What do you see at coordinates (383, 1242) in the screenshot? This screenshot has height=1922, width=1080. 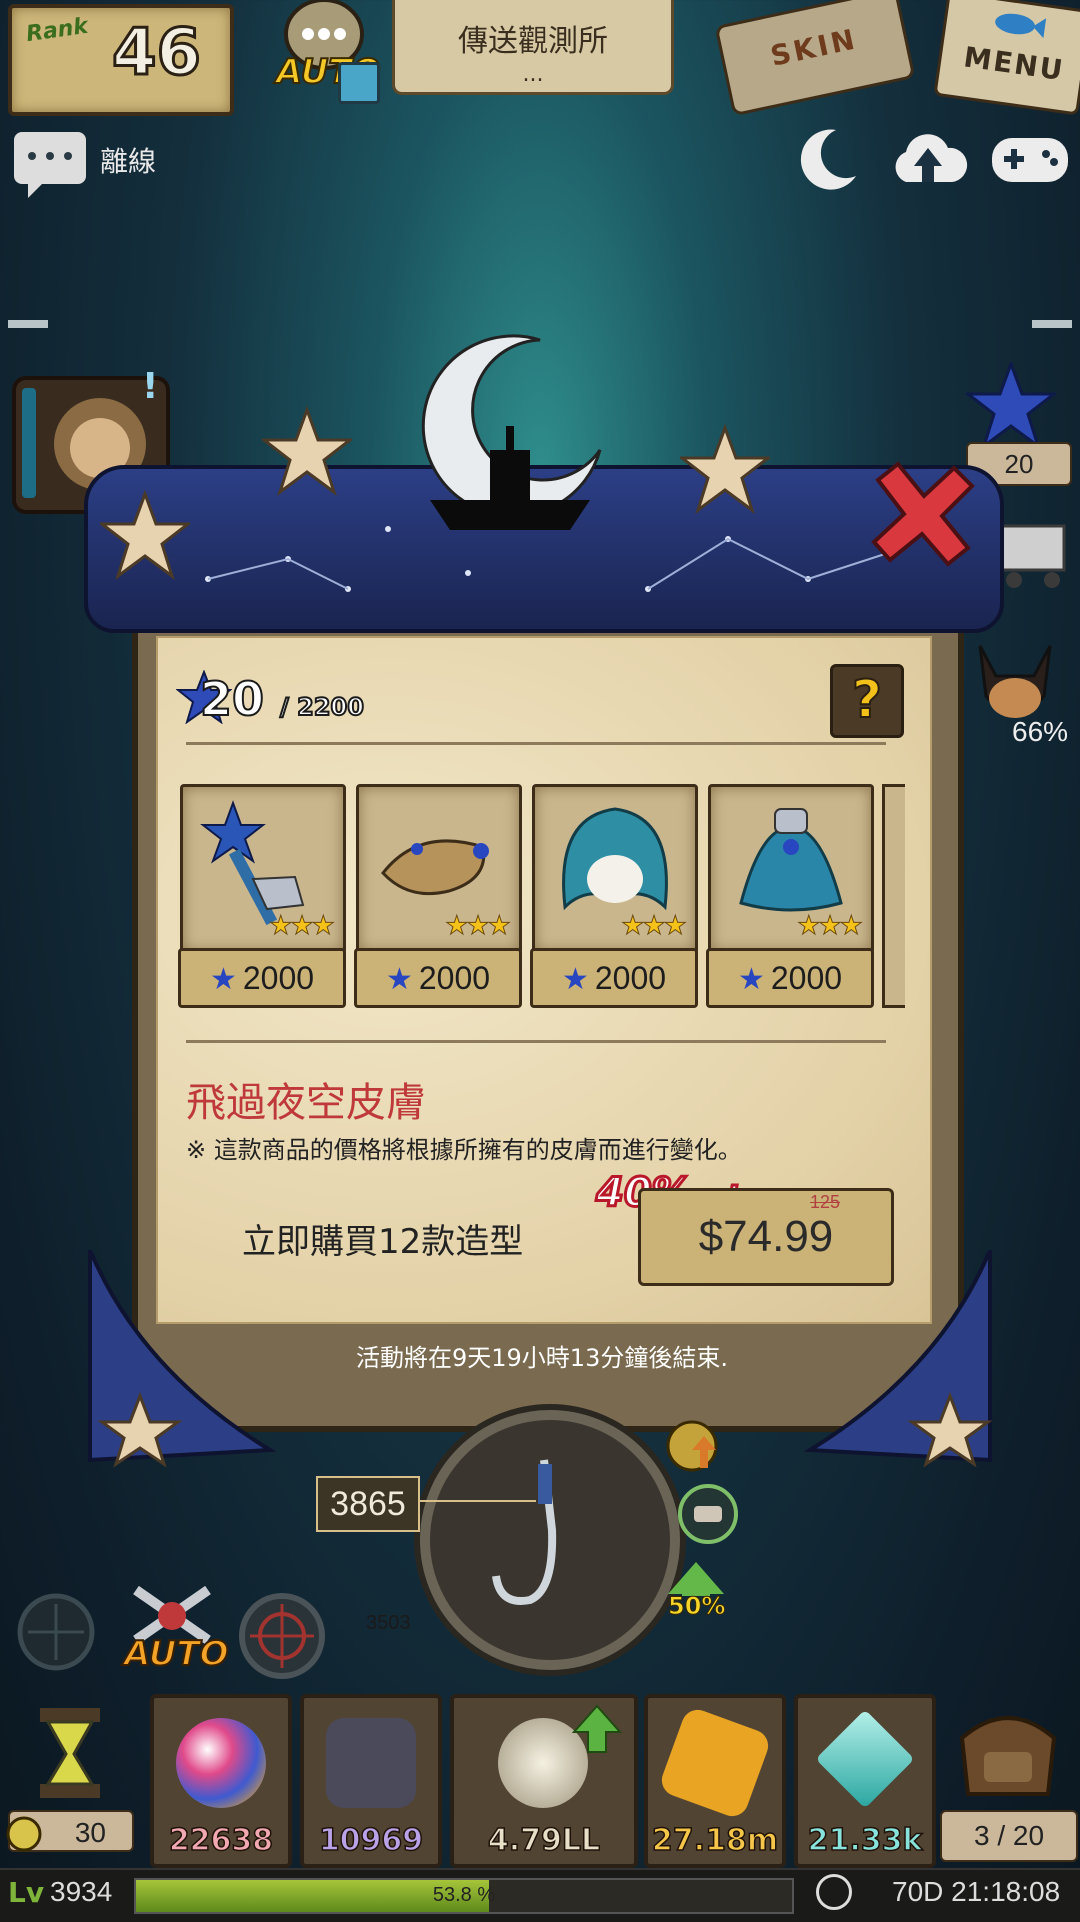 I see `buy-label: 立即購買12款造型` at bounding box center [383, 1242].